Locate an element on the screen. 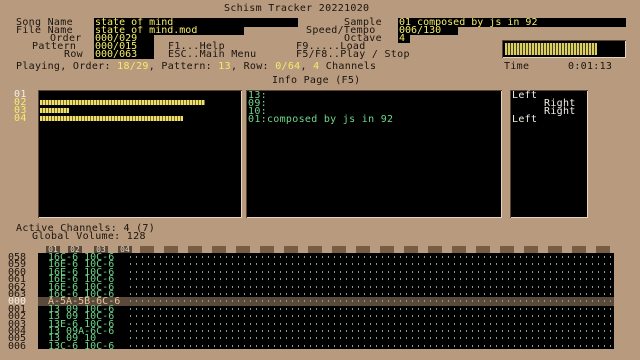 The height and width of the screenshot is (360, 640). status-channels-label: Channels is located at coordinates (348, 66).